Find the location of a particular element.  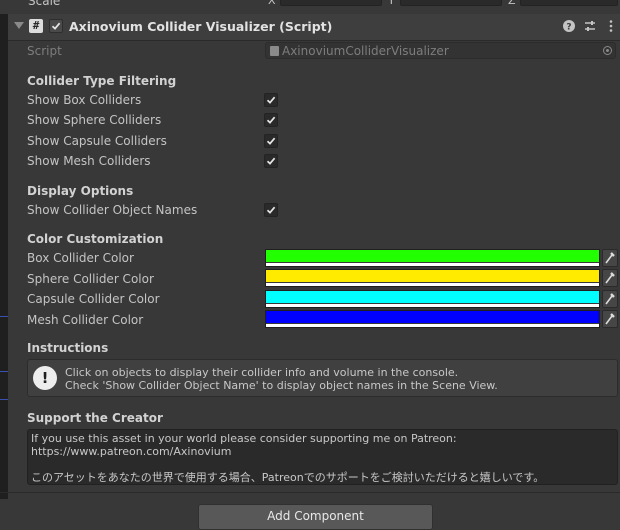

show-capsule-colliders-checkbox is located at coordinates (271, 141).